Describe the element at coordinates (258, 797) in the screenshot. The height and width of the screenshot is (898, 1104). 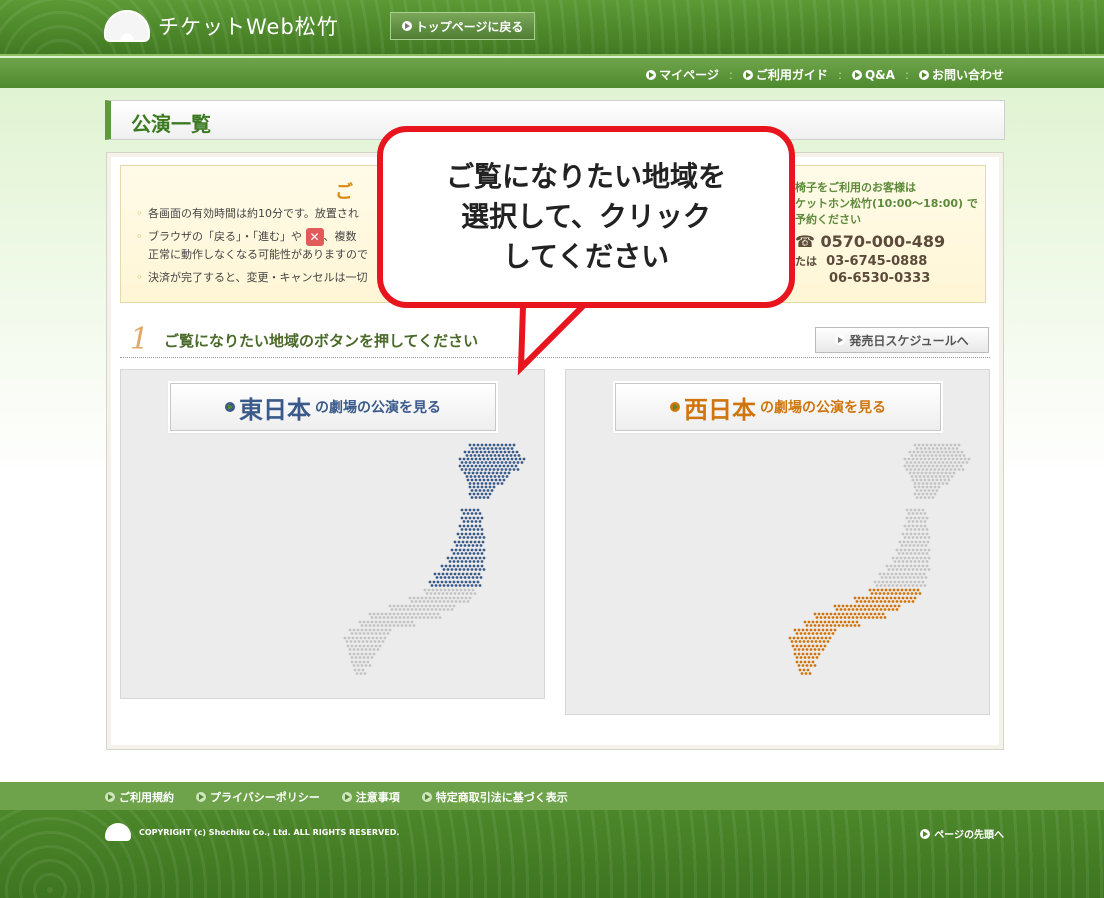
I see `footer-link-privacy: プライバシーポリシー` at that location.